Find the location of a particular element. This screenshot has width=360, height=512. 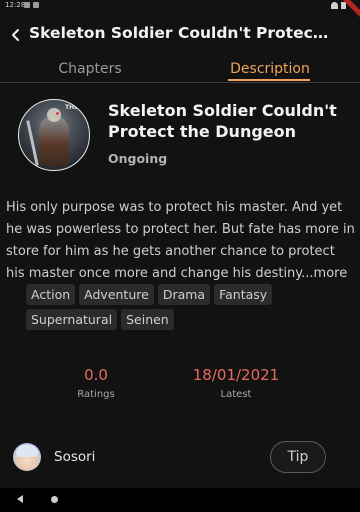

wifi-icon is located at coordinates (334, 5).